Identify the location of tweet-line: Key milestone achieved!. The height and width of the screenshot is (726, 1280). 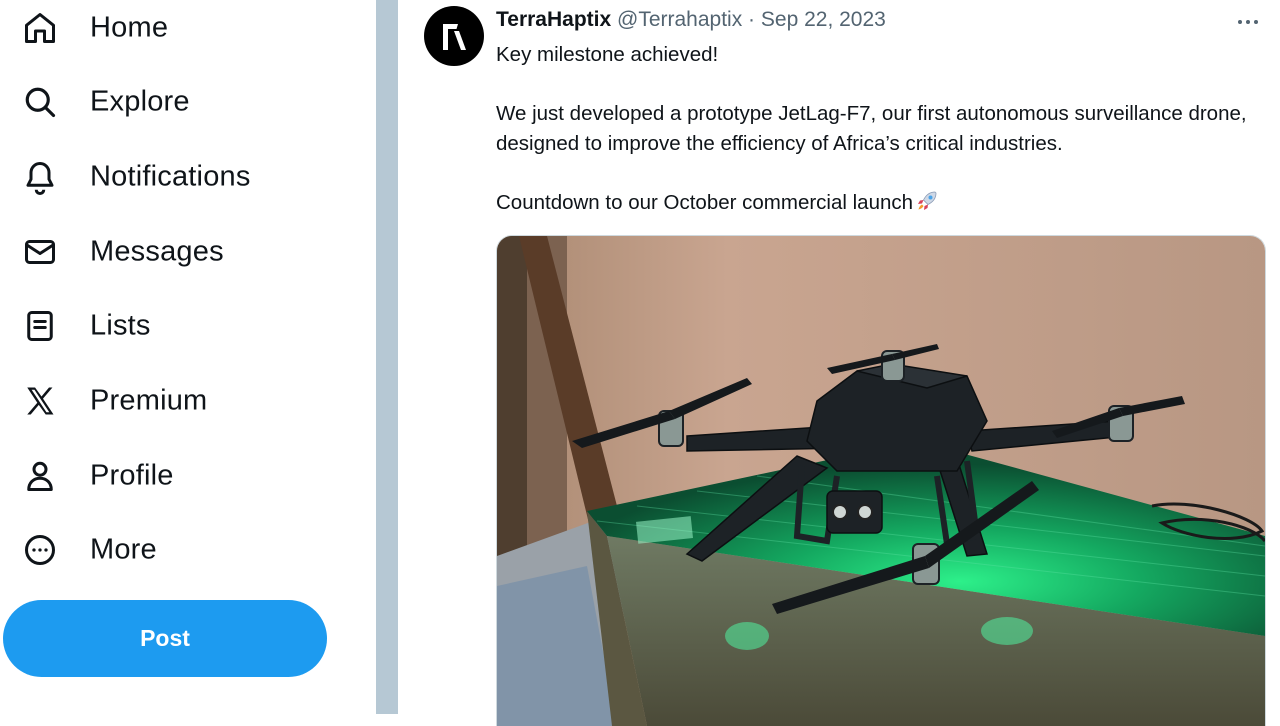
(607, 54).